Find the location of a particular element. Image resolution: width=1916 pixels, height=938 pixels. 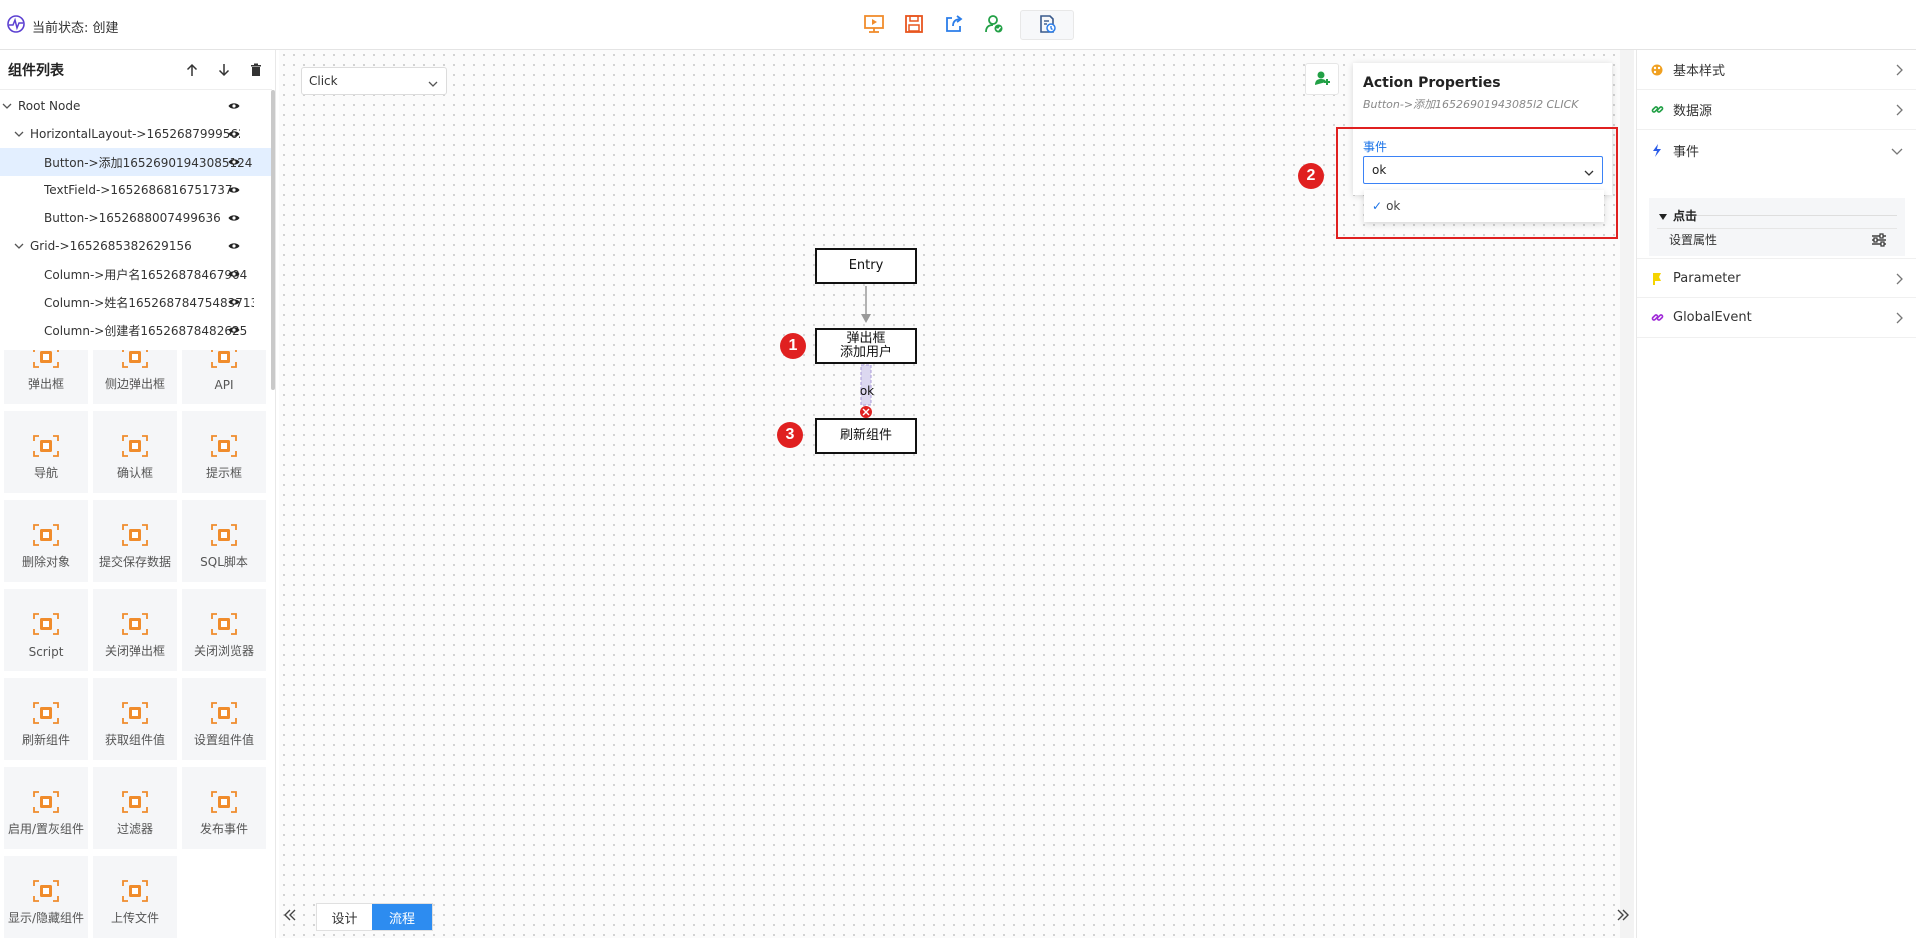

tree-row: Grid->1652685382629156 is located at coordinates (136, 246).